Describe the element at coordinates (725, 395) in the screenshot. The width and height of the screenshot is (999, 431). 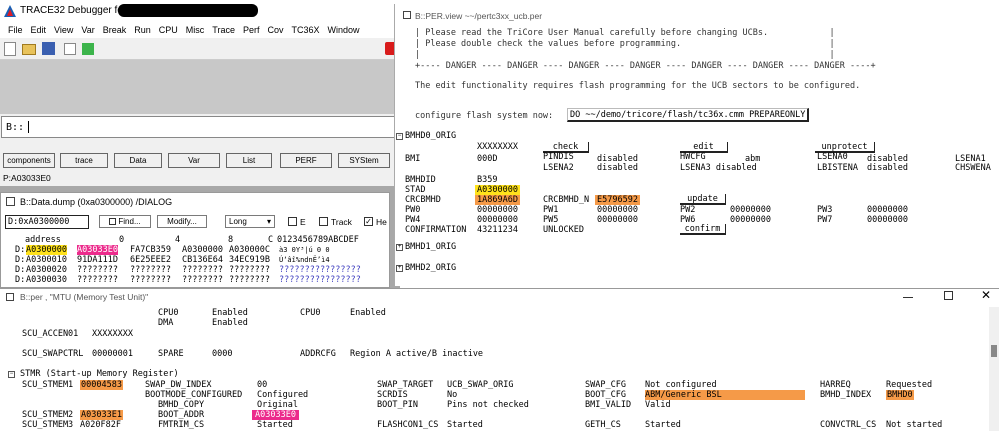
I see `boot-cfg-value: ABM/Generic BSL` at that location.